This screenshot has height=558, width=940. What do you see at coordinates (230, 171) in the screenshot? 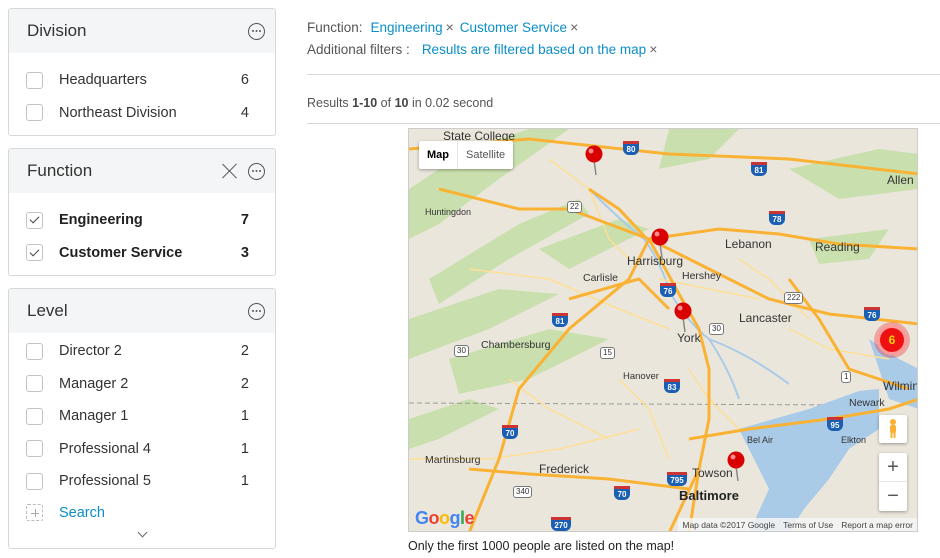
I see `clear-filter-icon` at bounding box center [230, 171].